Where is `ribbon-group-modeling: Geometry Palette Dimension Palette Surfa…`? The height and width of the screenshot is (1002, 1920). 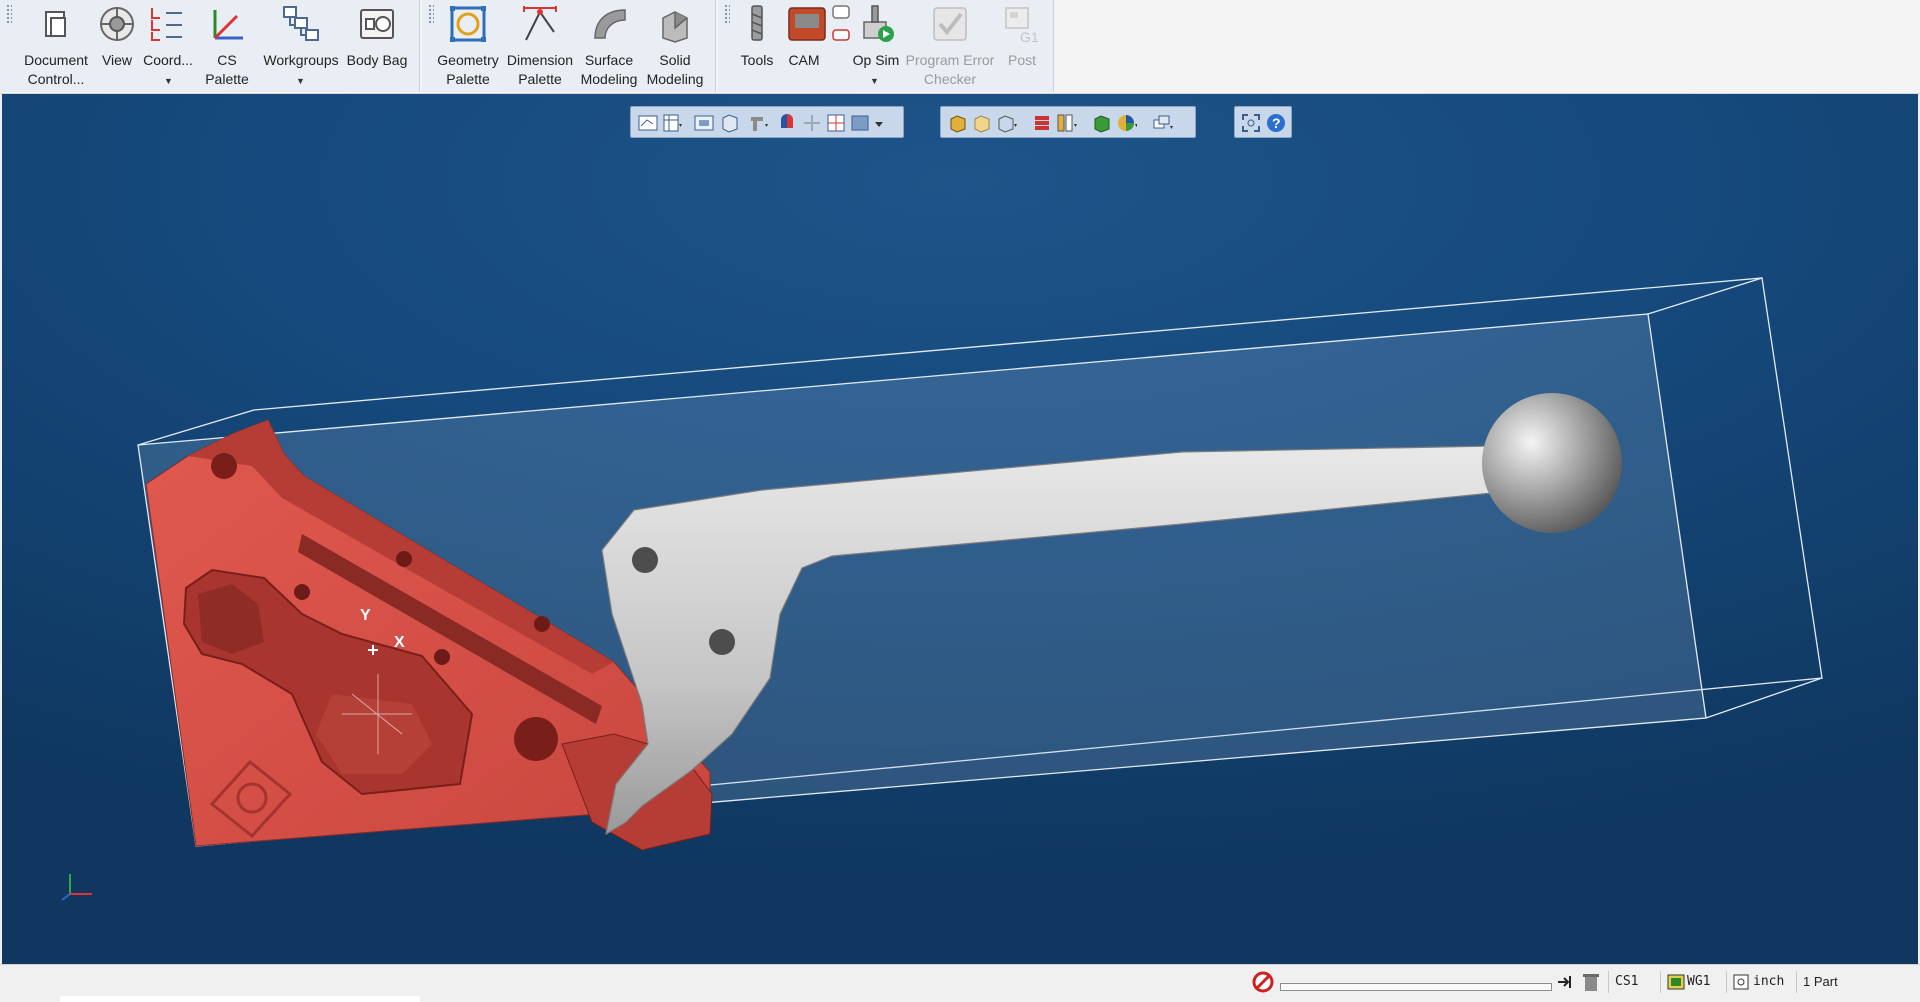 ribbon-group-modeling: Geometry Palette Dimension Palette Surfa… is located at coordinates (569, 46).